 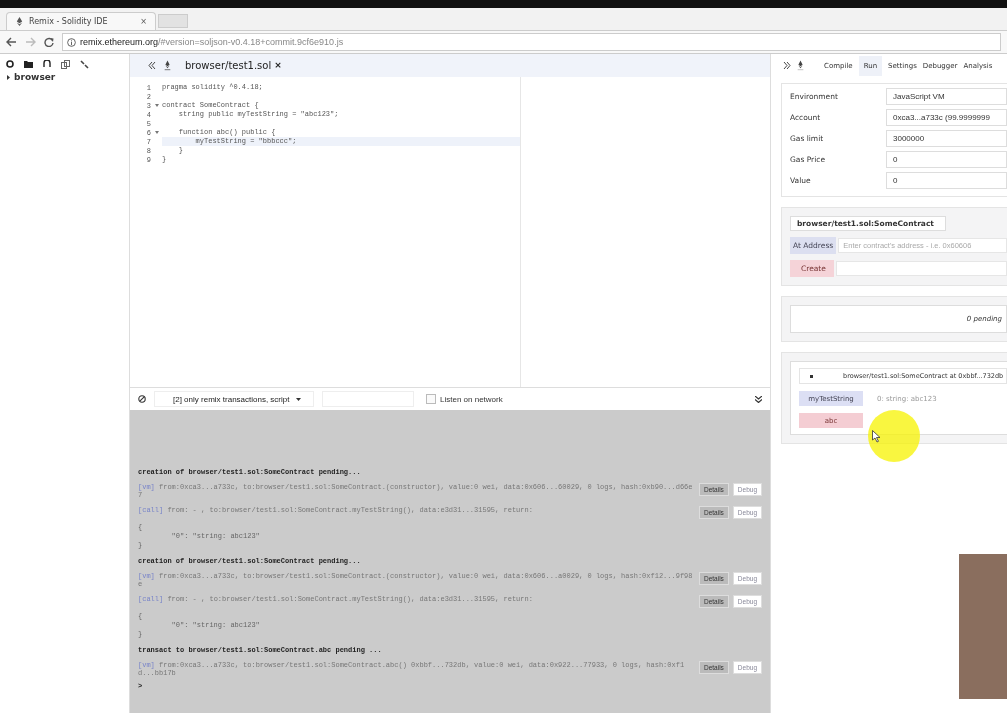 What do you see at coordinates (811, 376) in the screenshot?
I see `toggle-icon` at bounding box center [811, 376].